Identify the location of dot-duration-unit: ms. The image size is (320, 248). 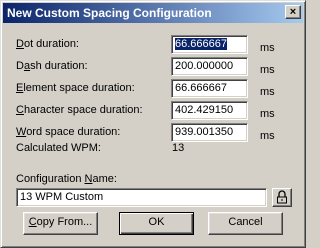
(267, 48).